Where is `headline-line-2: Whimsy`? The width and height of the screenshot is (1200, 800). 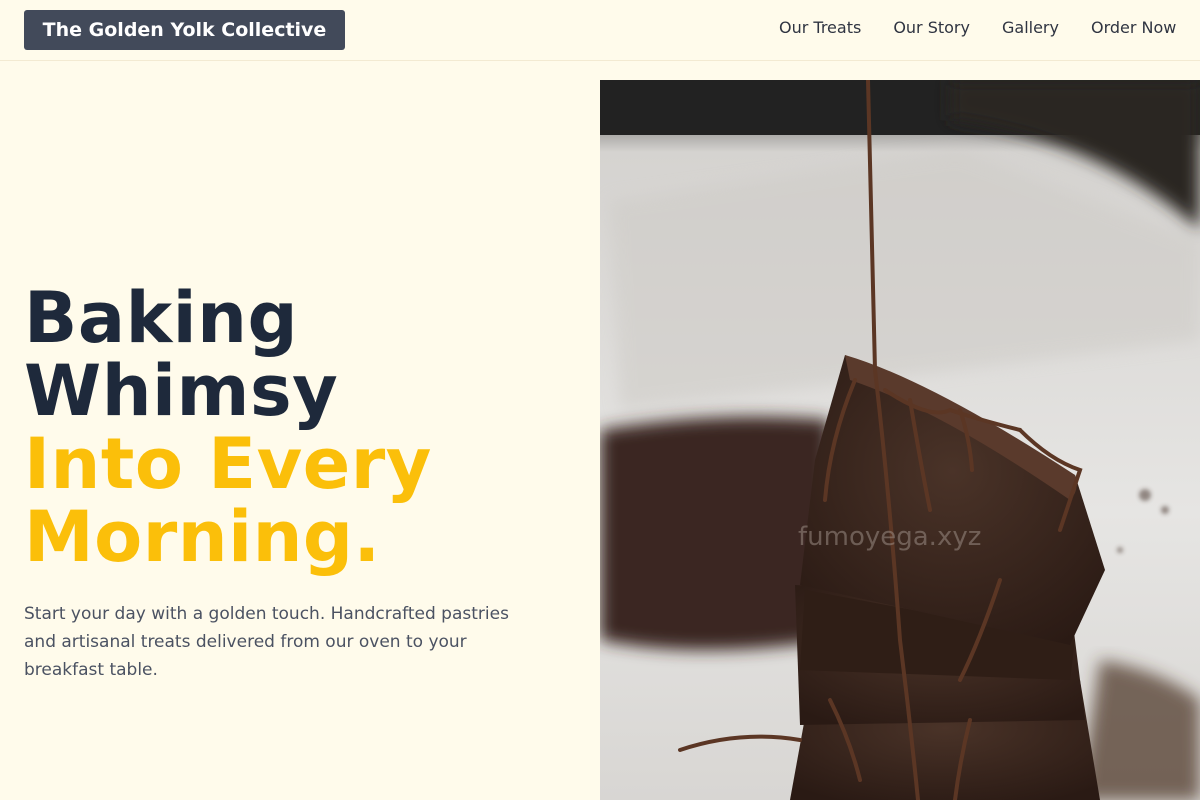 headline-line-2: Whimsy is located at coordinates (181, 391).